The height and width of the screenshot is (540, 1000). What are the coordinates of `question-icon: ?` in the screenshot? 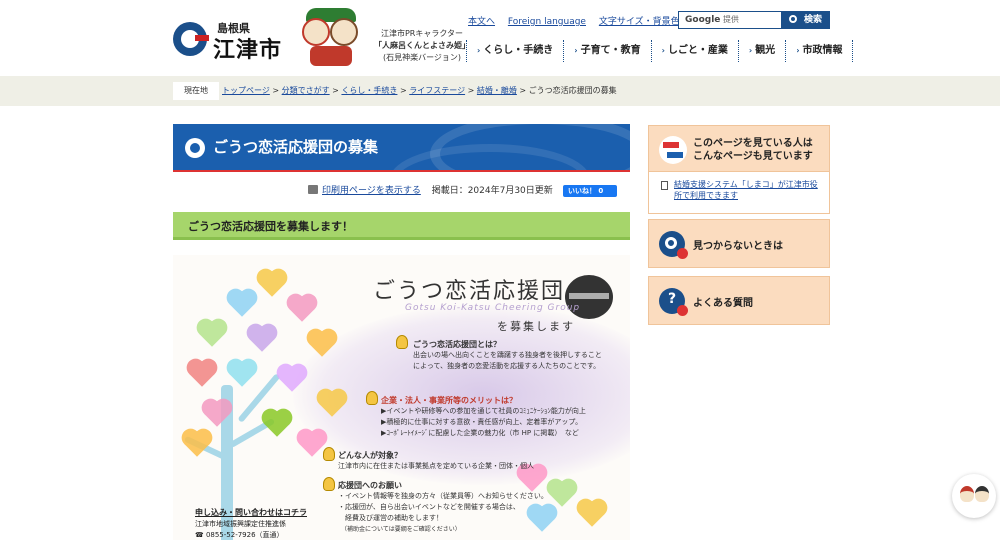 It's located at (673, 302).